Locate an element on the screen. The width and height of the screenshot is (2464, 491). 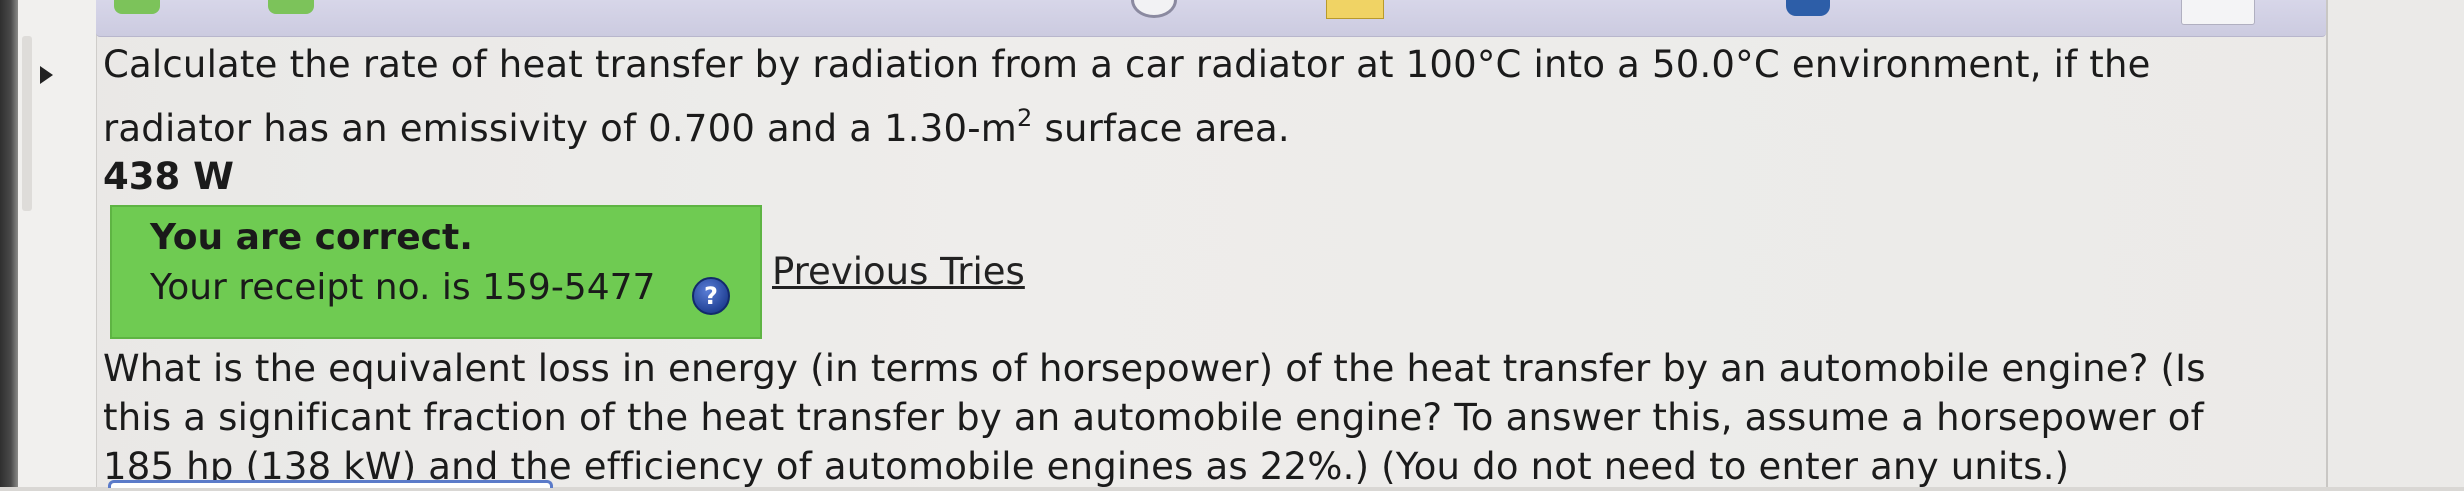
screen-bezel is located at coordinates (9, 243).